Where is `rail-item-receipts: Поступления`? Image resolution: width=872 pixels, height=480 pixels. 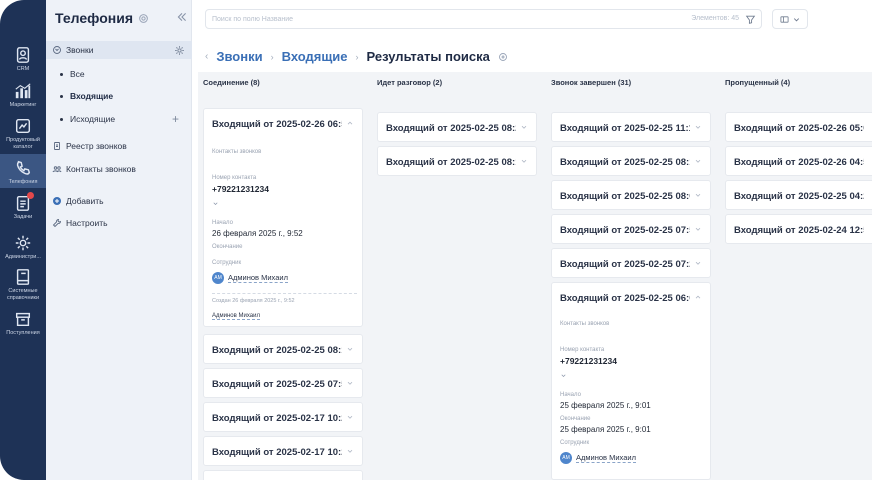 rail-item-receipts: Поступления is located at coordinates (23, 323).